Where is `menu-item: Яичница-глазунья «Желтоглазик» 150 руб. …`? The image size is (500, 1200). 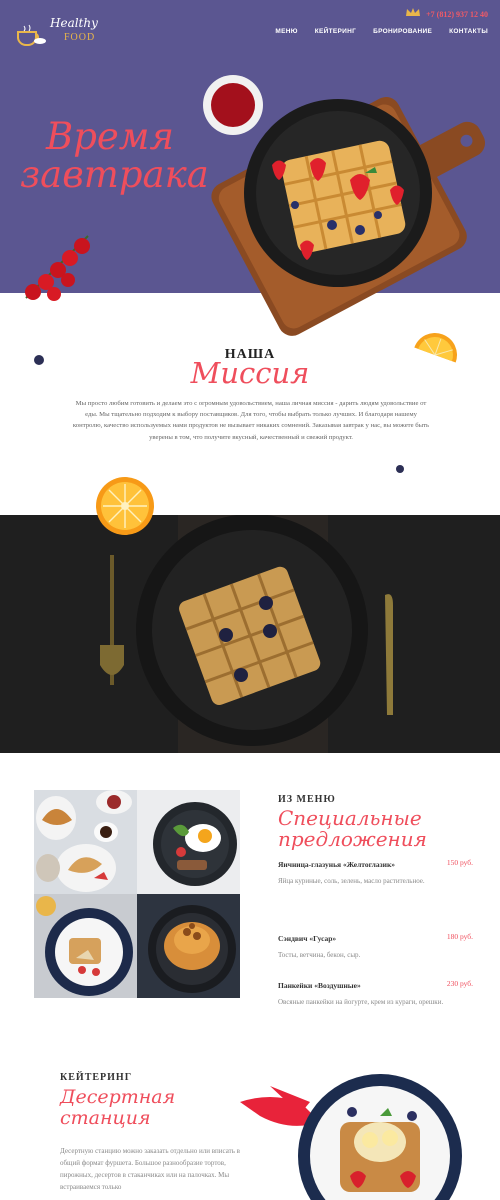
menu-item: Яичница-глазунья «Желтоглазик» 150 руб. … is located at coordinates (375, 872).